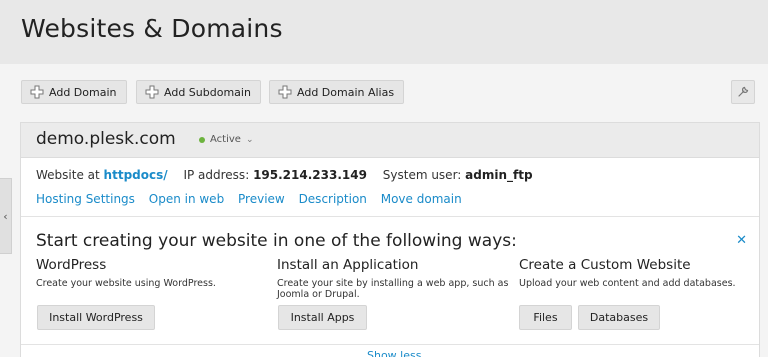 This screenshot has height=357, width=768. I want to click on preview-link: Preview, so click(261, 199).